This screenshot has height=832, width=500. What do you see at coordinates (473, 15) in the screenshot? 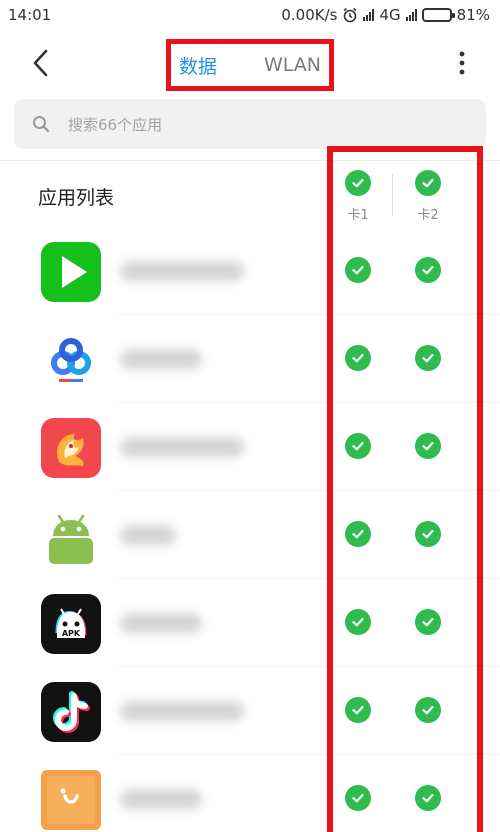
I see `battery-percent: 81%` at bounding box center [473, 15].